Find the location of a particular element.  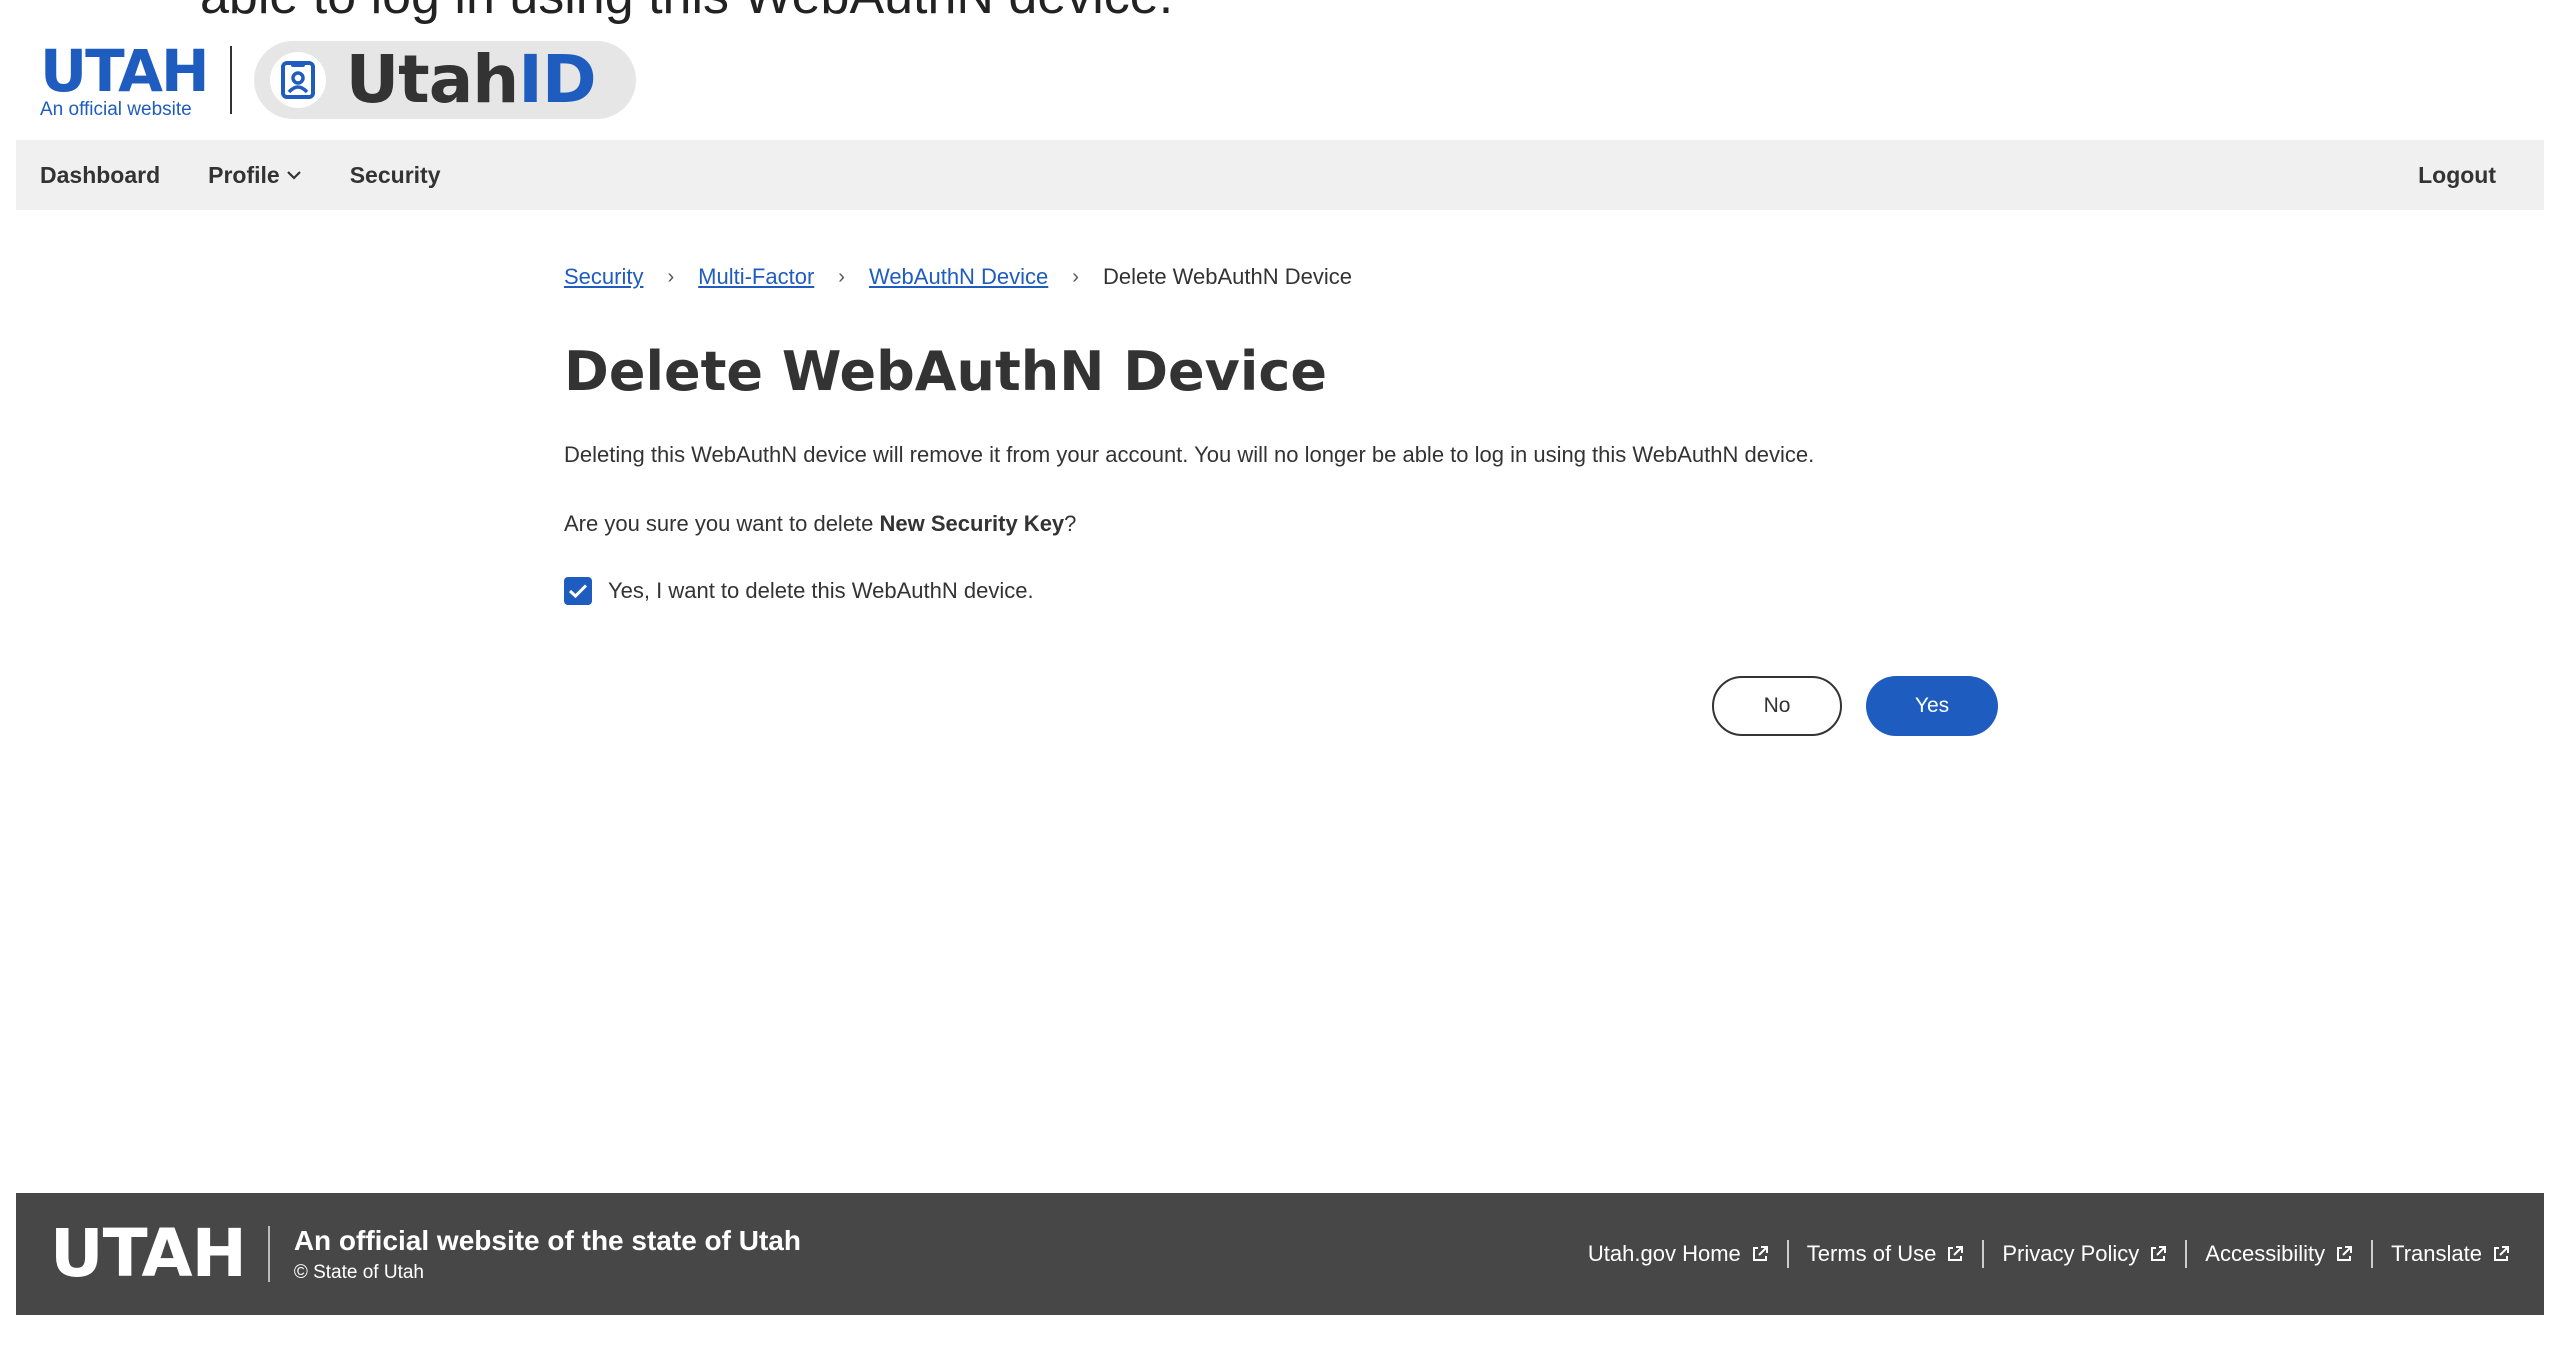

utahid-prefix: Utah is located at coordinates (432, 79).